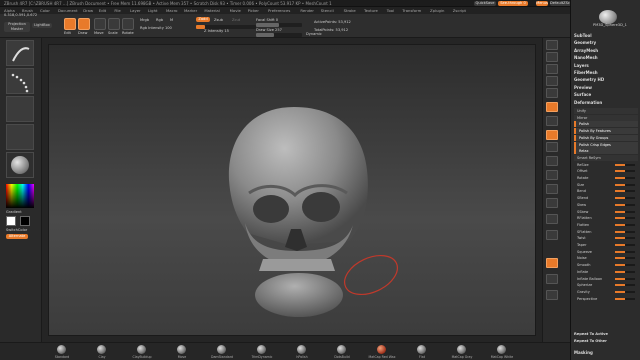 This screenshot has height=360, width=640. What do you see at coordinates (279, 35) in the screenshot?
I see `draw-size-slider` at bounding box center [279, 35].